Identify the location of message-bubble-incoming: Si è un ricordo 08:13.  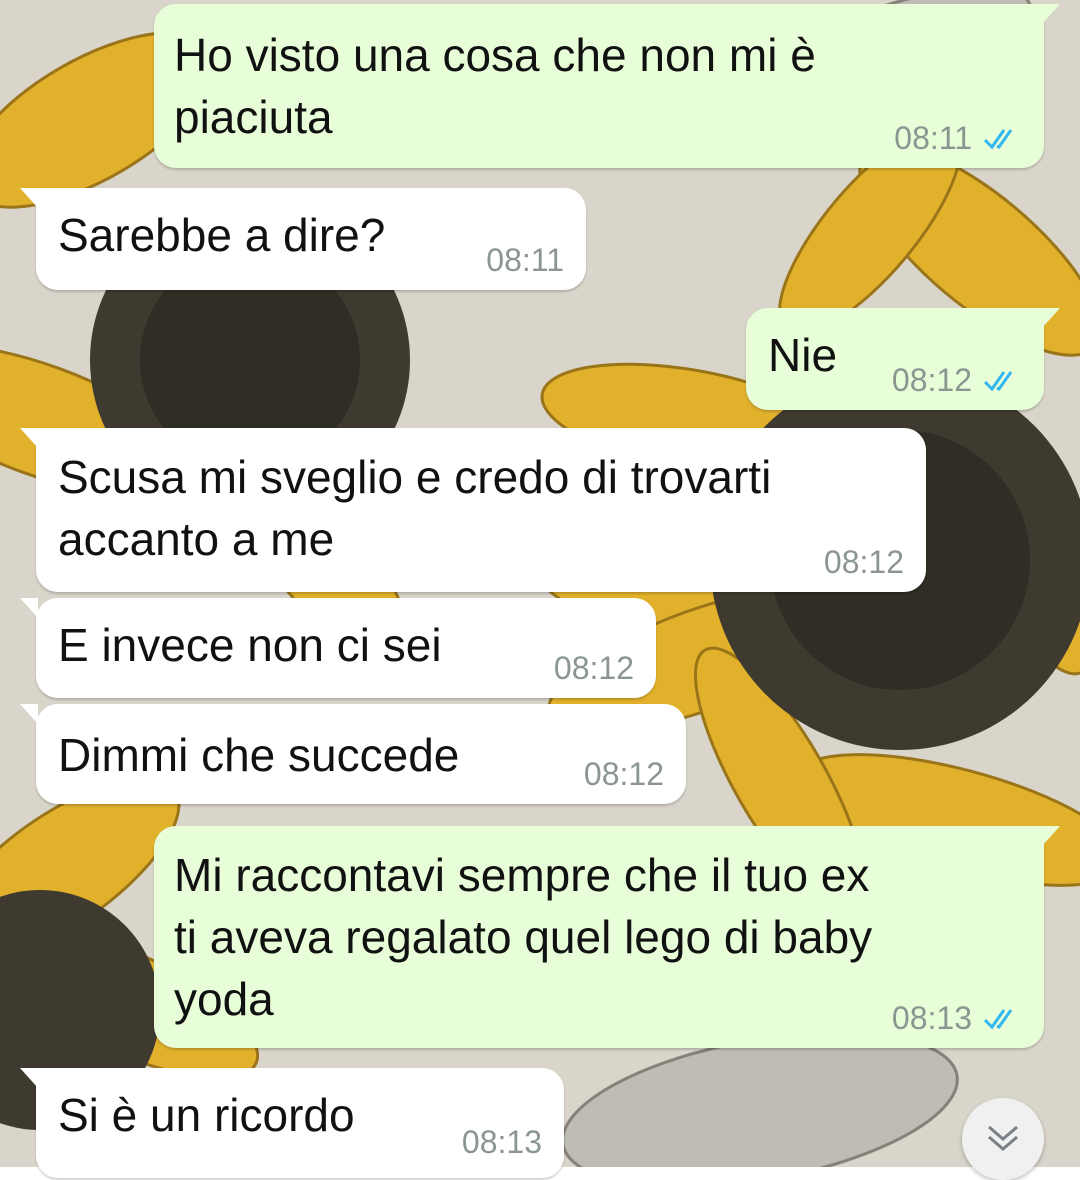
(292, 1123).